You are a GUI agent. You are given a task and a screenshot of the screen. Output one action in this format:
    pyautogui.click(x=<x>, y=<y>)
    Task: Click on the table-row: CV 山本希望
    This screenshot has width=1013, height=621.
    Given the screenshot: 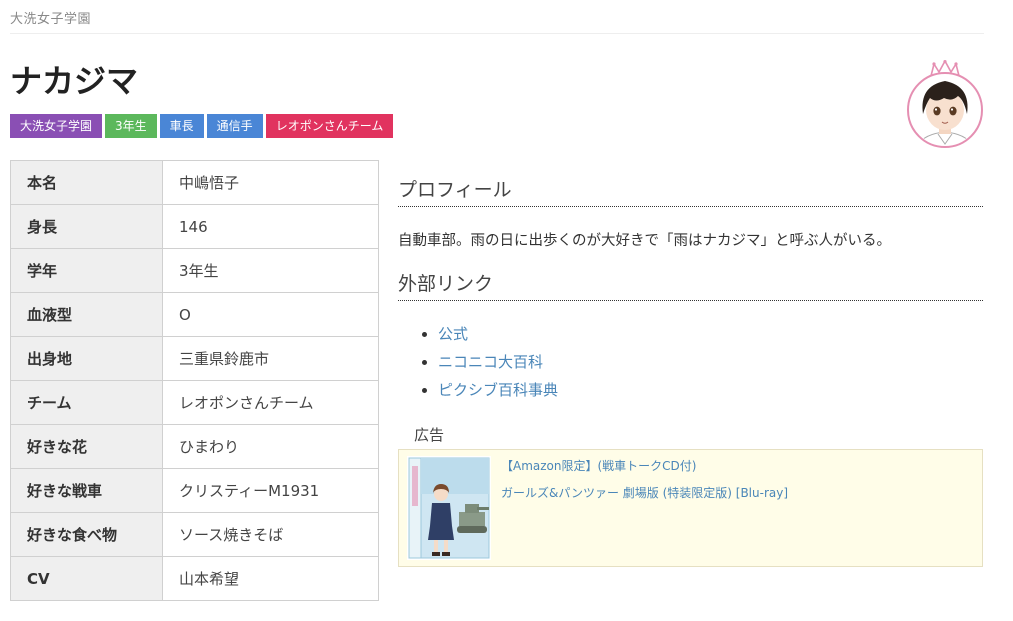 What is the action you would take?
    pyautogui.click(x=194, y=578)
    